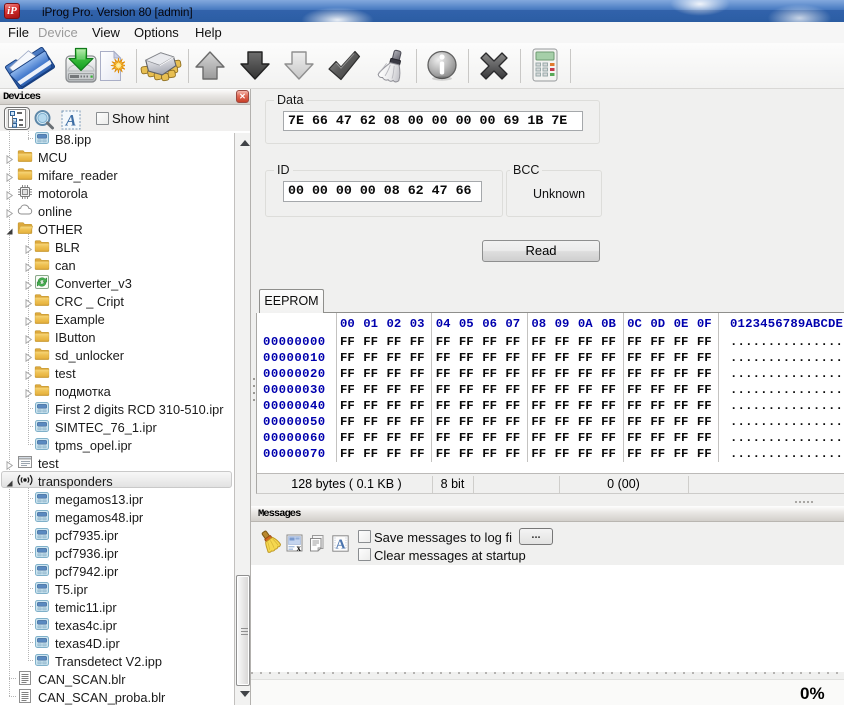 The image size is (844, 705). What do you see at coordinates (299, 547) in the screenshot?
I see `svg-text: x` at bounding box center [299, 547].